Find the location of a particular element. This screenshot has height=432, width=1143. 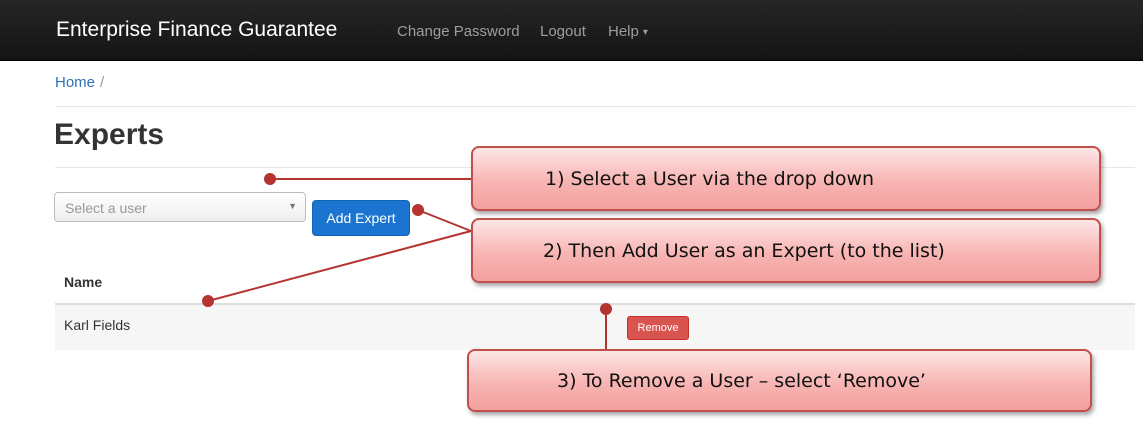

callout-step-1-text: 1) Select a User via the drop down is located at coordinates (710, 178).